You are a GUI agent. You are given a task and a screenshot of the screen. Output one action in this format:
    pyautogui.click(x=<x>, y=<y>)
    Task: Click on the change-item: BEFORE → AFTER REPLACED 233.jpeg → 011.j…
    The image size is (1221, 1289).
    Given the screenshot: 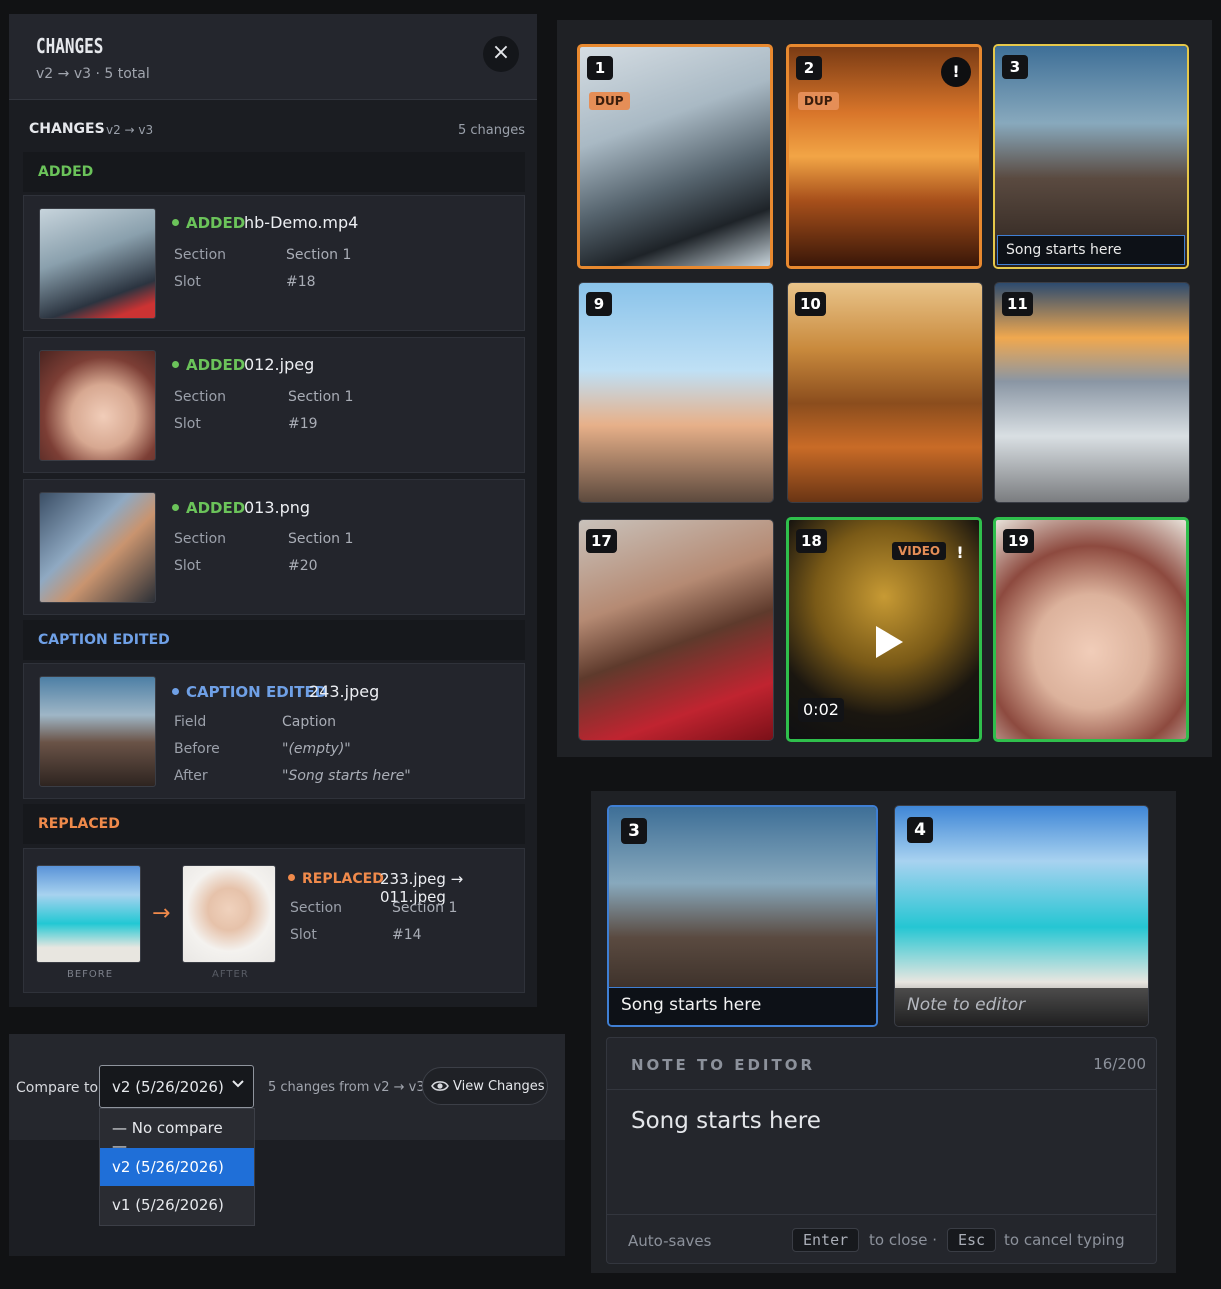 What is the action you would take?
    pyautogui.click(x=274, y=920)
    